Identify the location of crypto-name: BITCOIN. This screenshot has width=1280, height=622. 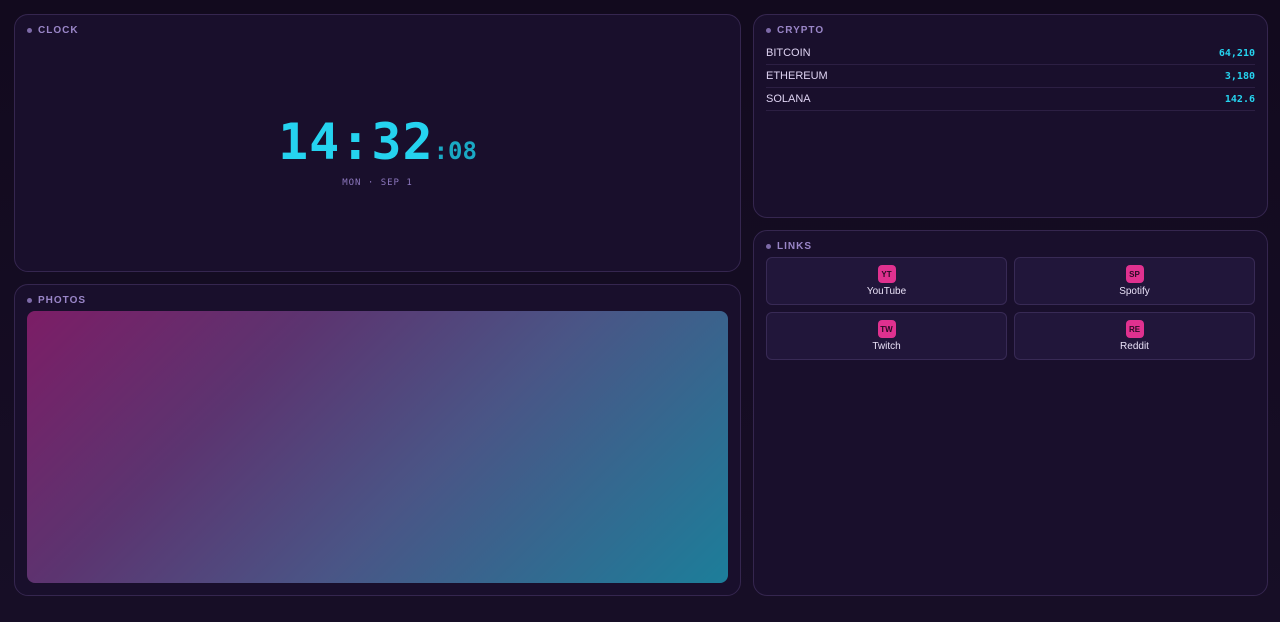
(788, 53).